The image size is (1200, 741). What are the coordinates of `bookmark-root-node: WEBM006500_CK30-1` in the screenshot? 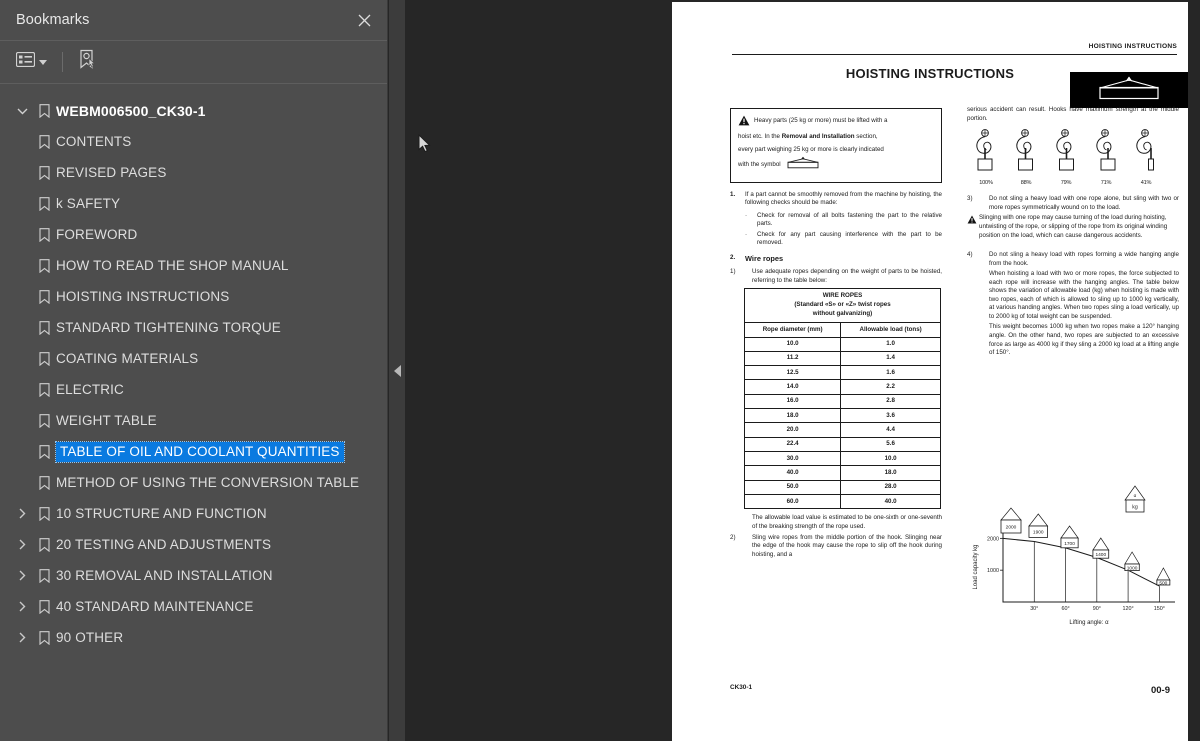 It's located at (193, 110).